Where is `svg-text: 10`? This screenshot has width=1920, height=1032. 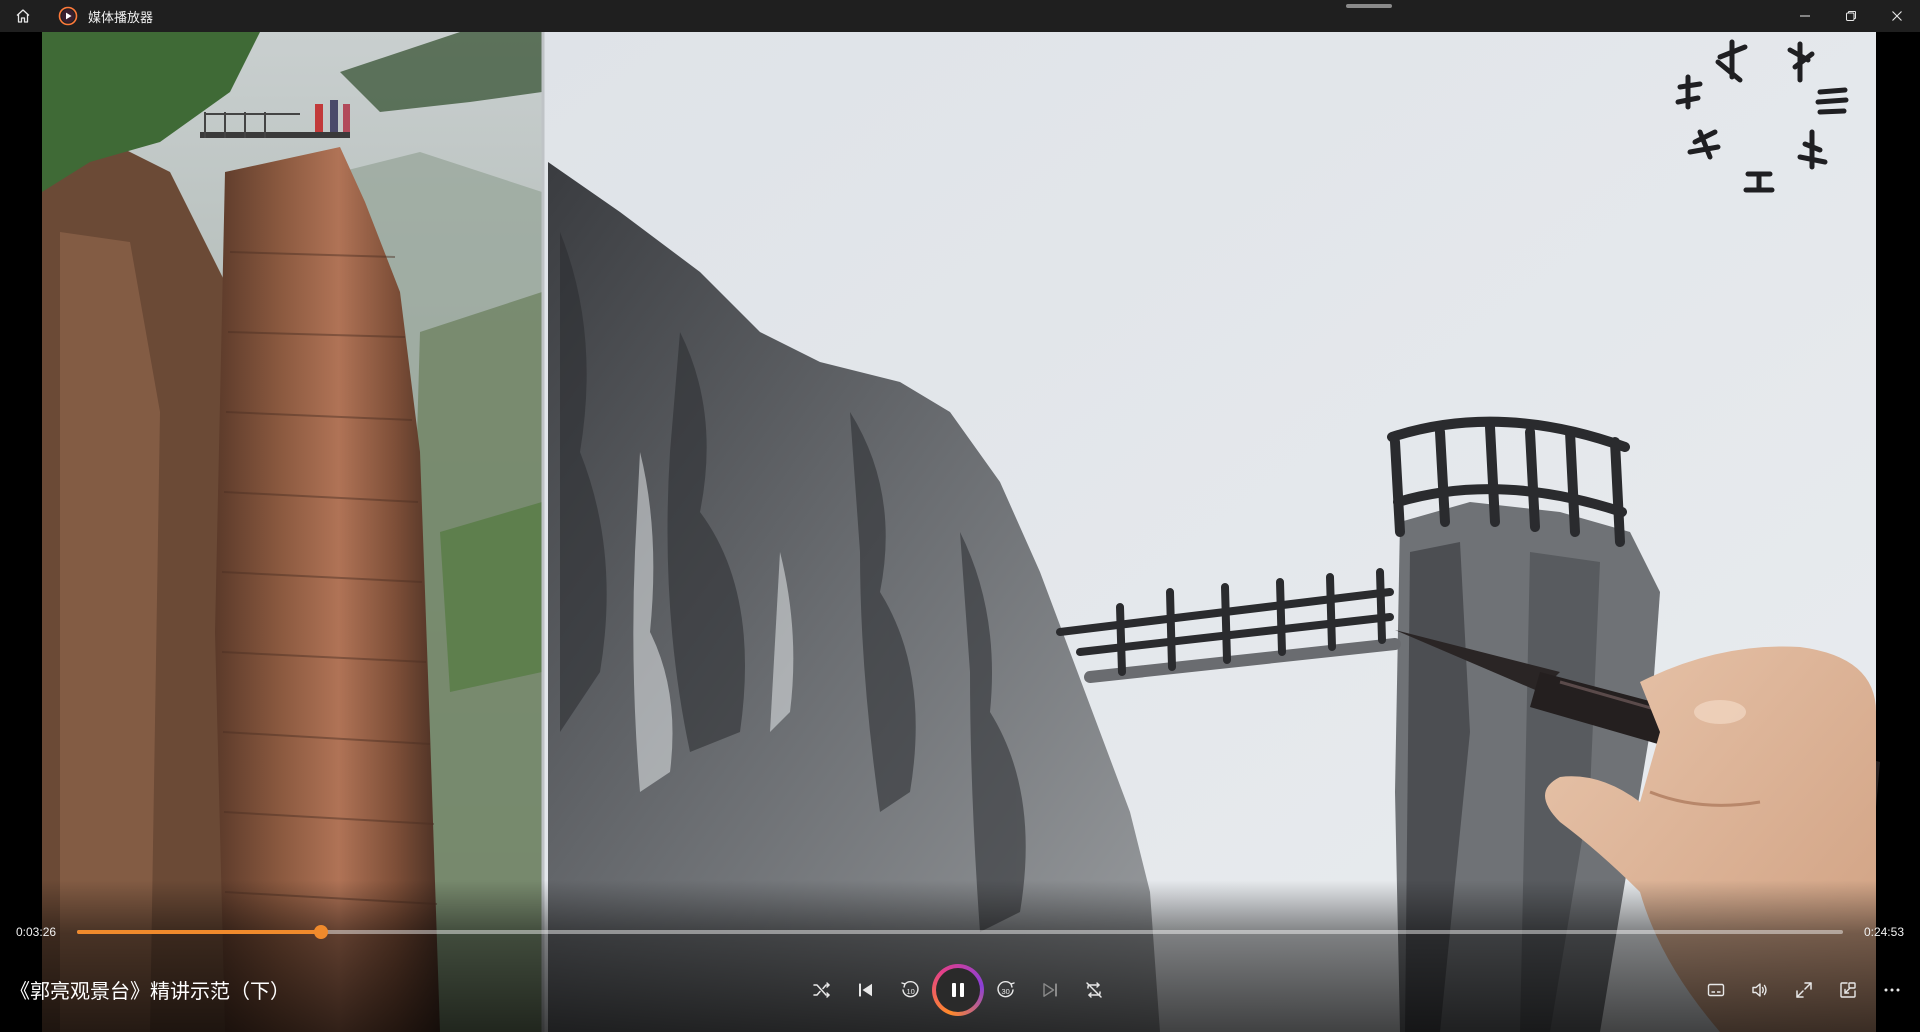
svg-text: 10 is located at coordinates (911, 991).